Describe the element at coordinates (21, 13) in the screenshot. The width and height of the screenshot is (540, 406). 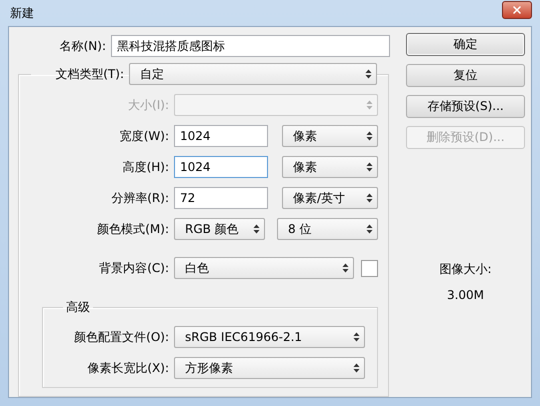
I see `window-title: 新建` at that location.